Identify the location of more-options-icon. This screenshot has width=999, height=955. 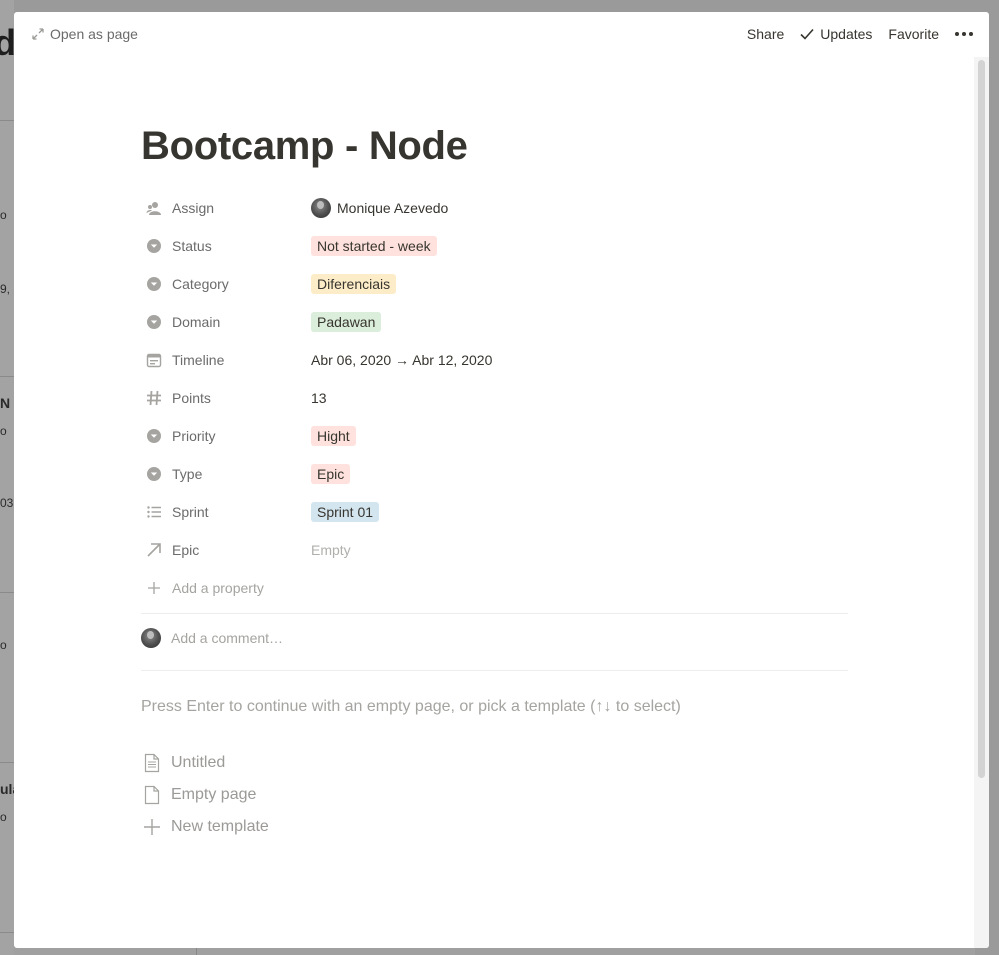
(964, 34).